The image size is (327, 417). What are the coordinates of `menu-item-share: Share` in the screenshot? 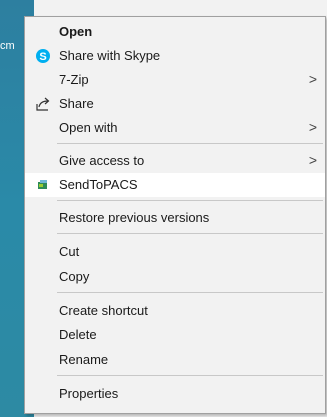 It's located at (175, 104).